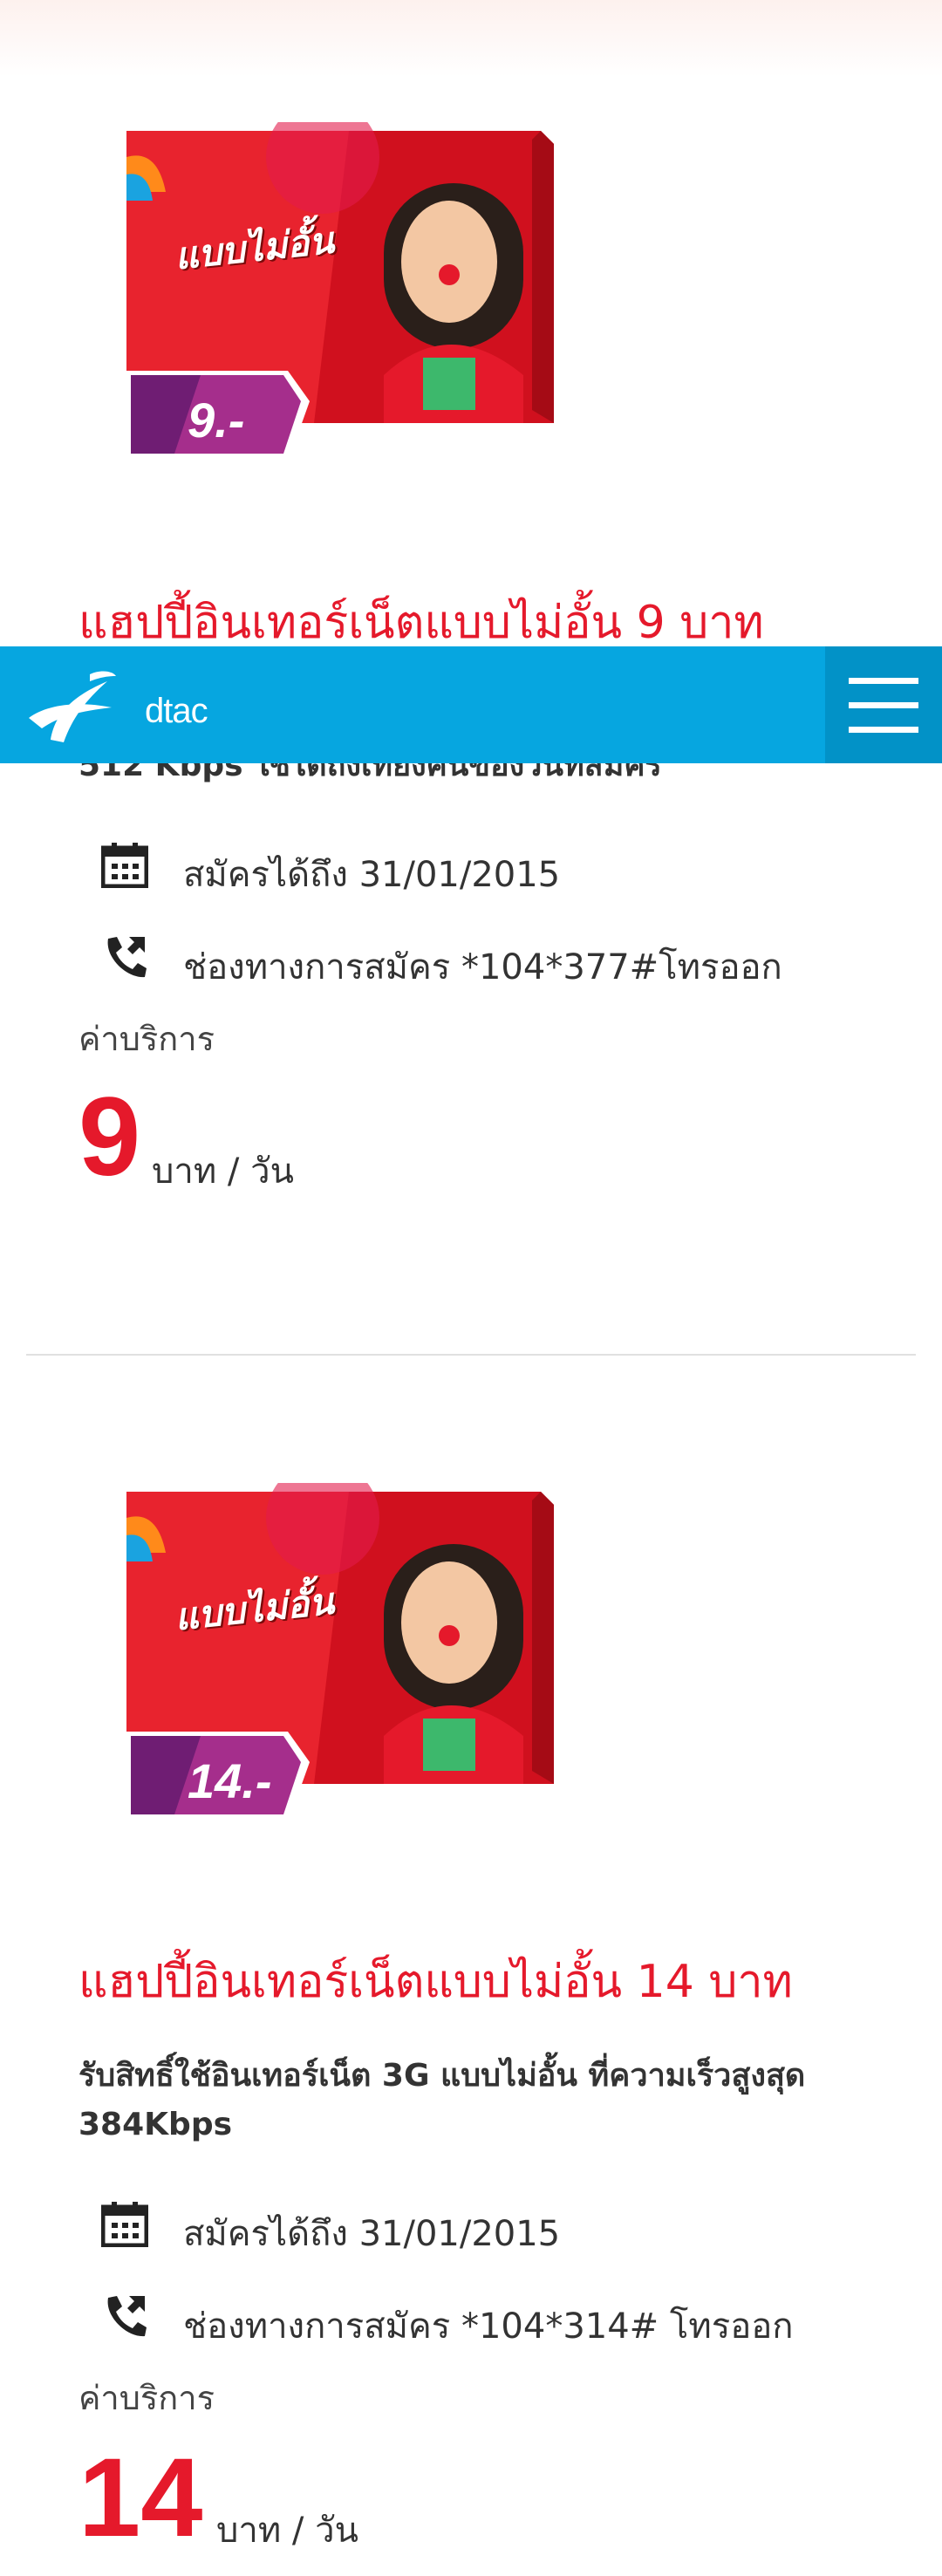 This screenshot has height=2576, width=942. What do you see at coordinates (883, 681) in the screenshot?
I see `hamburger-icon` at bounding box center [883, 681].